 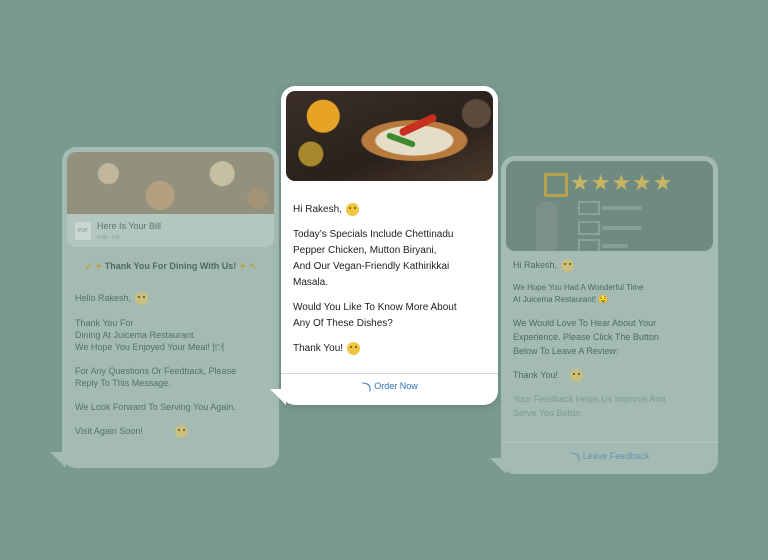 What do you see at coordinates (108, 238) in the screenshot?
I see `bill-meta: KNB - Pdf` at bounding box center [108, 238].